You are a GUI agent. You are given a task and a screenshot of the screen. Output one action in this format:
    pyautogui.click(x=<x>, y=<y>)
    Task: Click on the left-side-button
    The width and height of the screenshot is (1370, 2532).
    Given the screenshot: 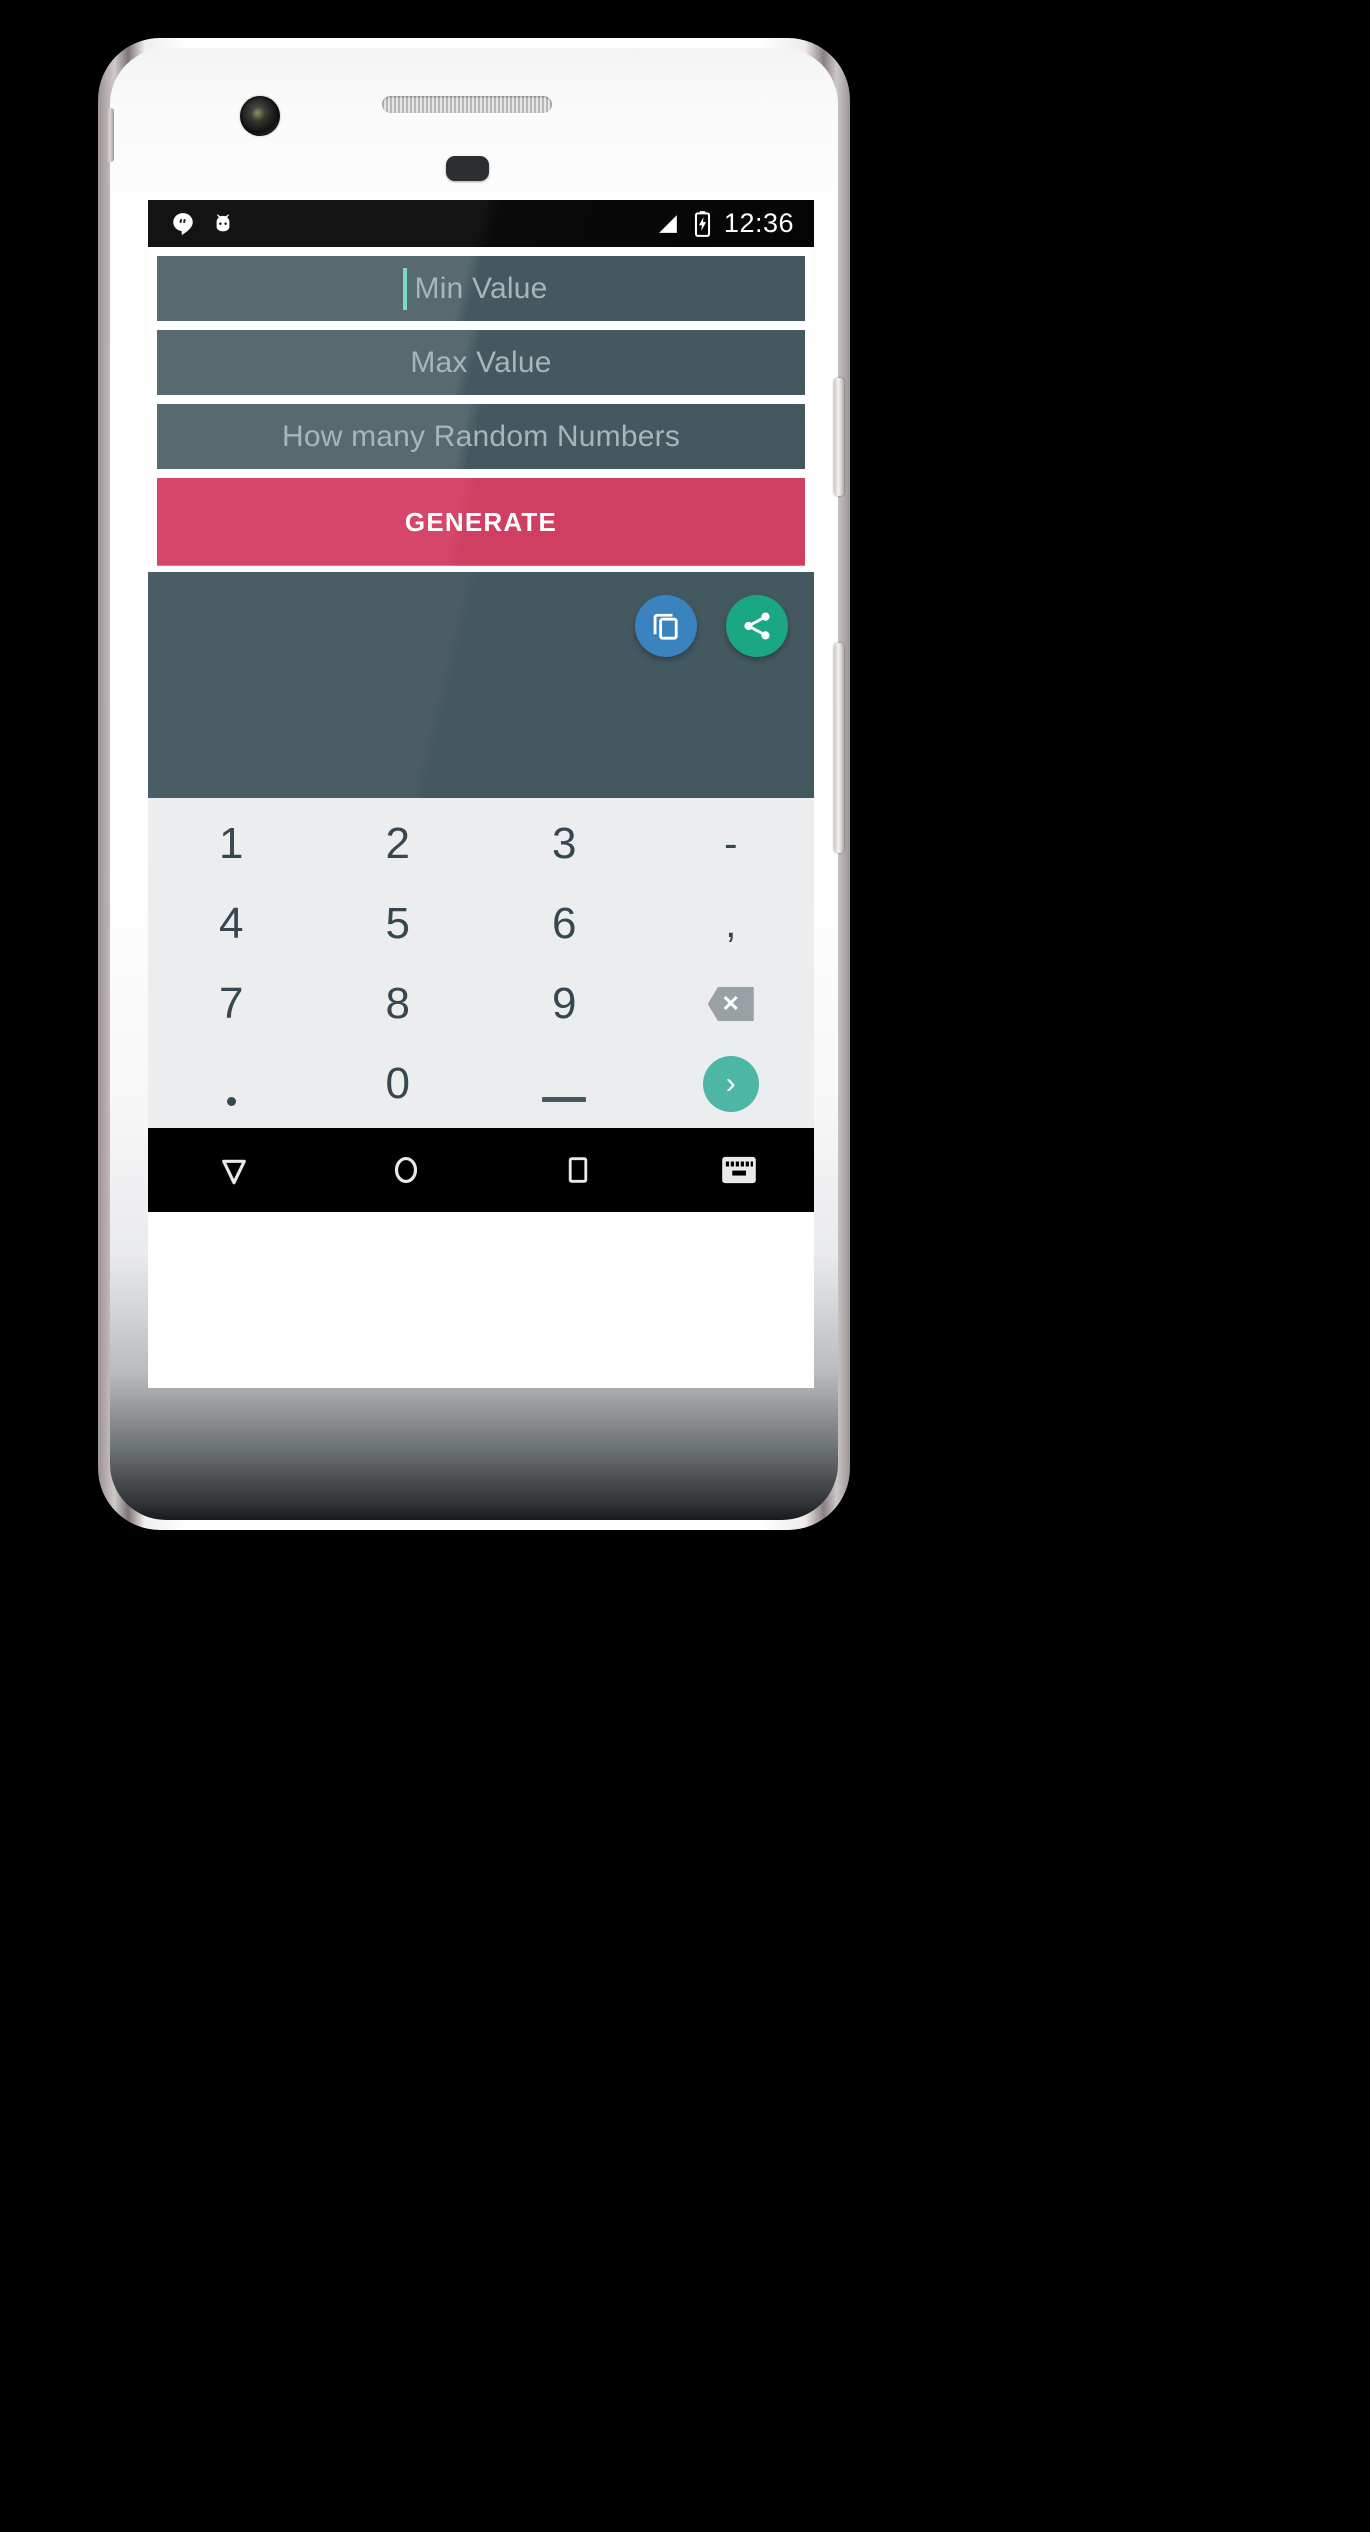 What is the action you would take?
    pyautogui.click(x=110, y=135)
    